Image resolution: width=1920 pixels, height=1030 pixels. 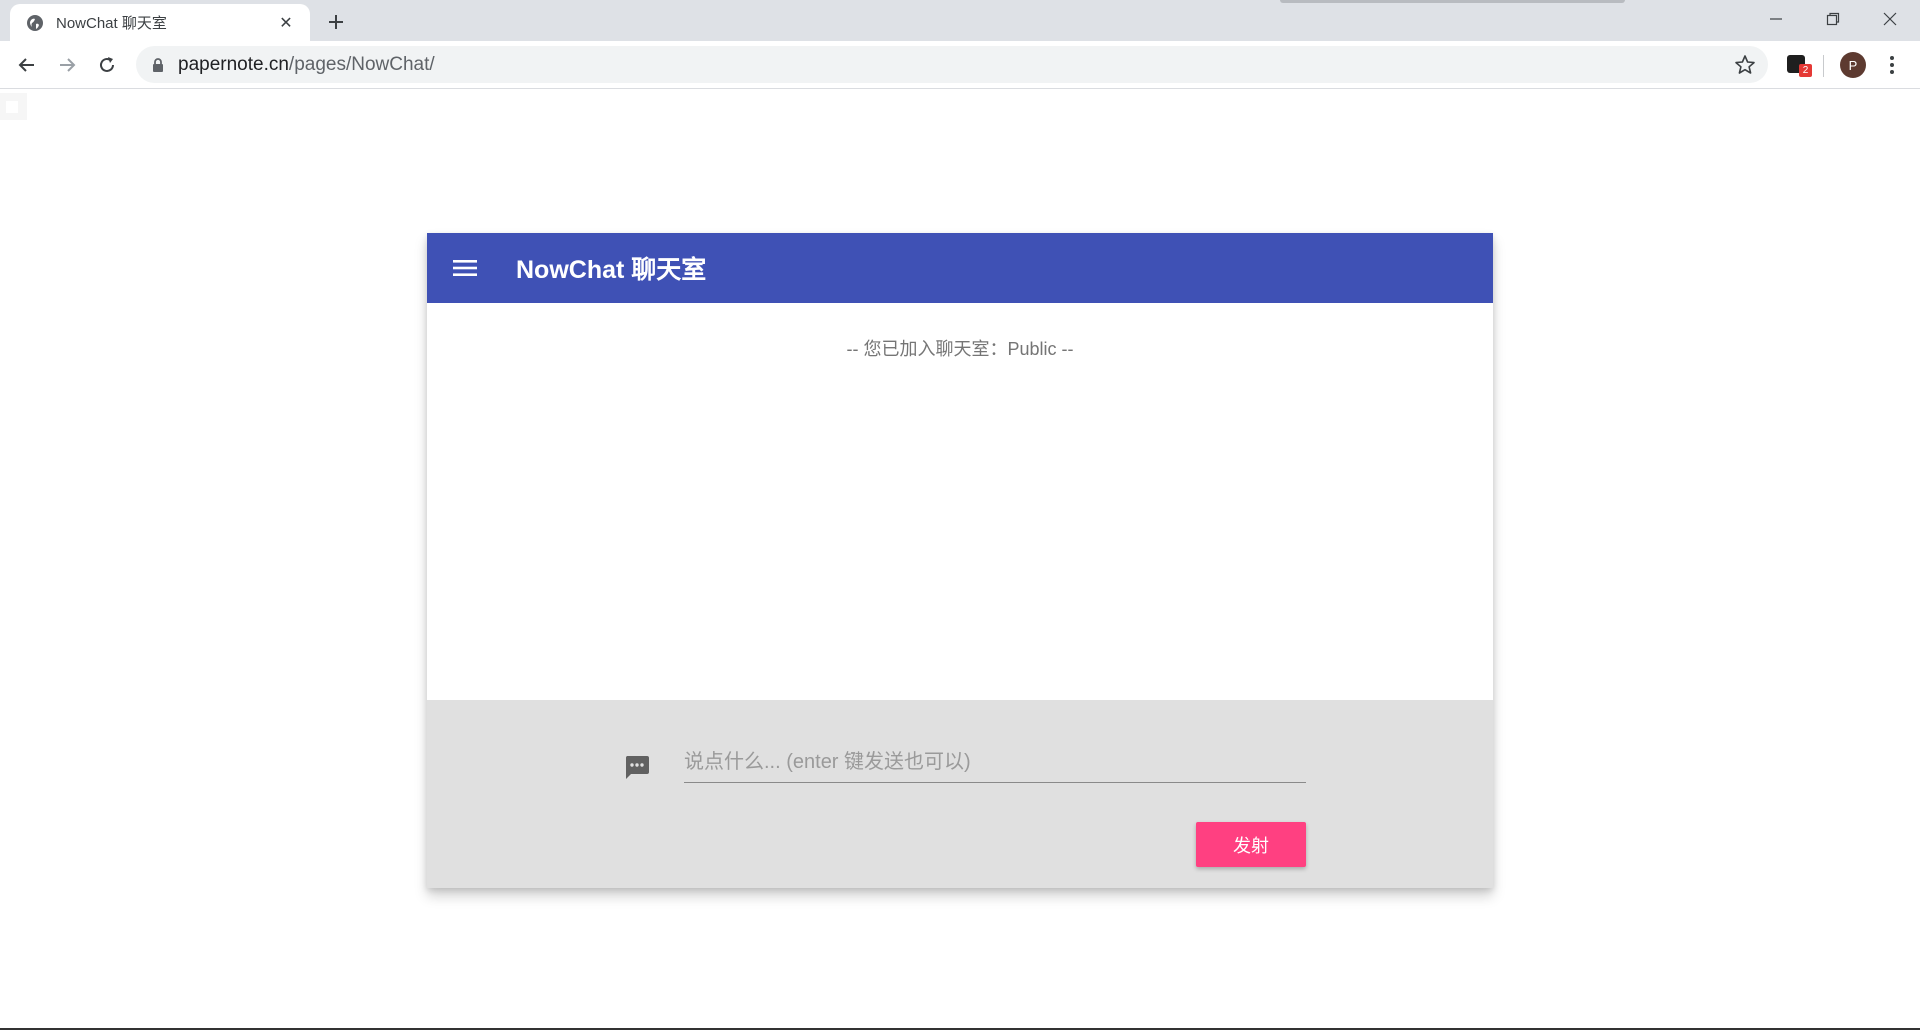 What do you see at coordinates (1798, 65) in the screenshot?
I see `extension-button: 2` at bounding box center [1798, 65].